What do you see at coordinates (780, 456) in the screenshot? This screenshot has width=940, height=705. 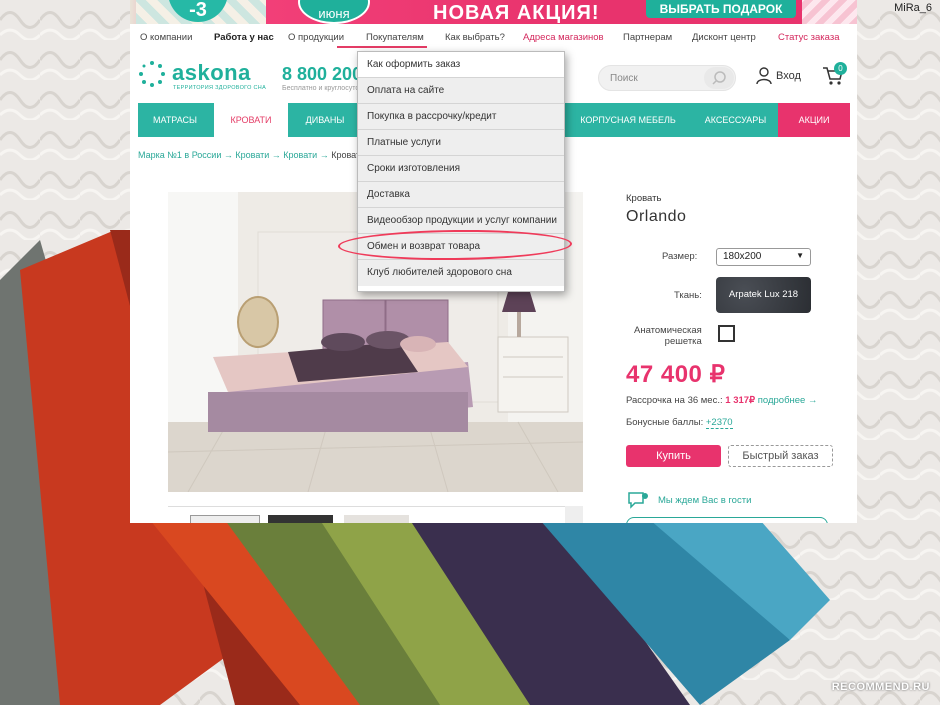 I see `quick-order-button: Быстрый заказ` at bounding box center [780, 456].